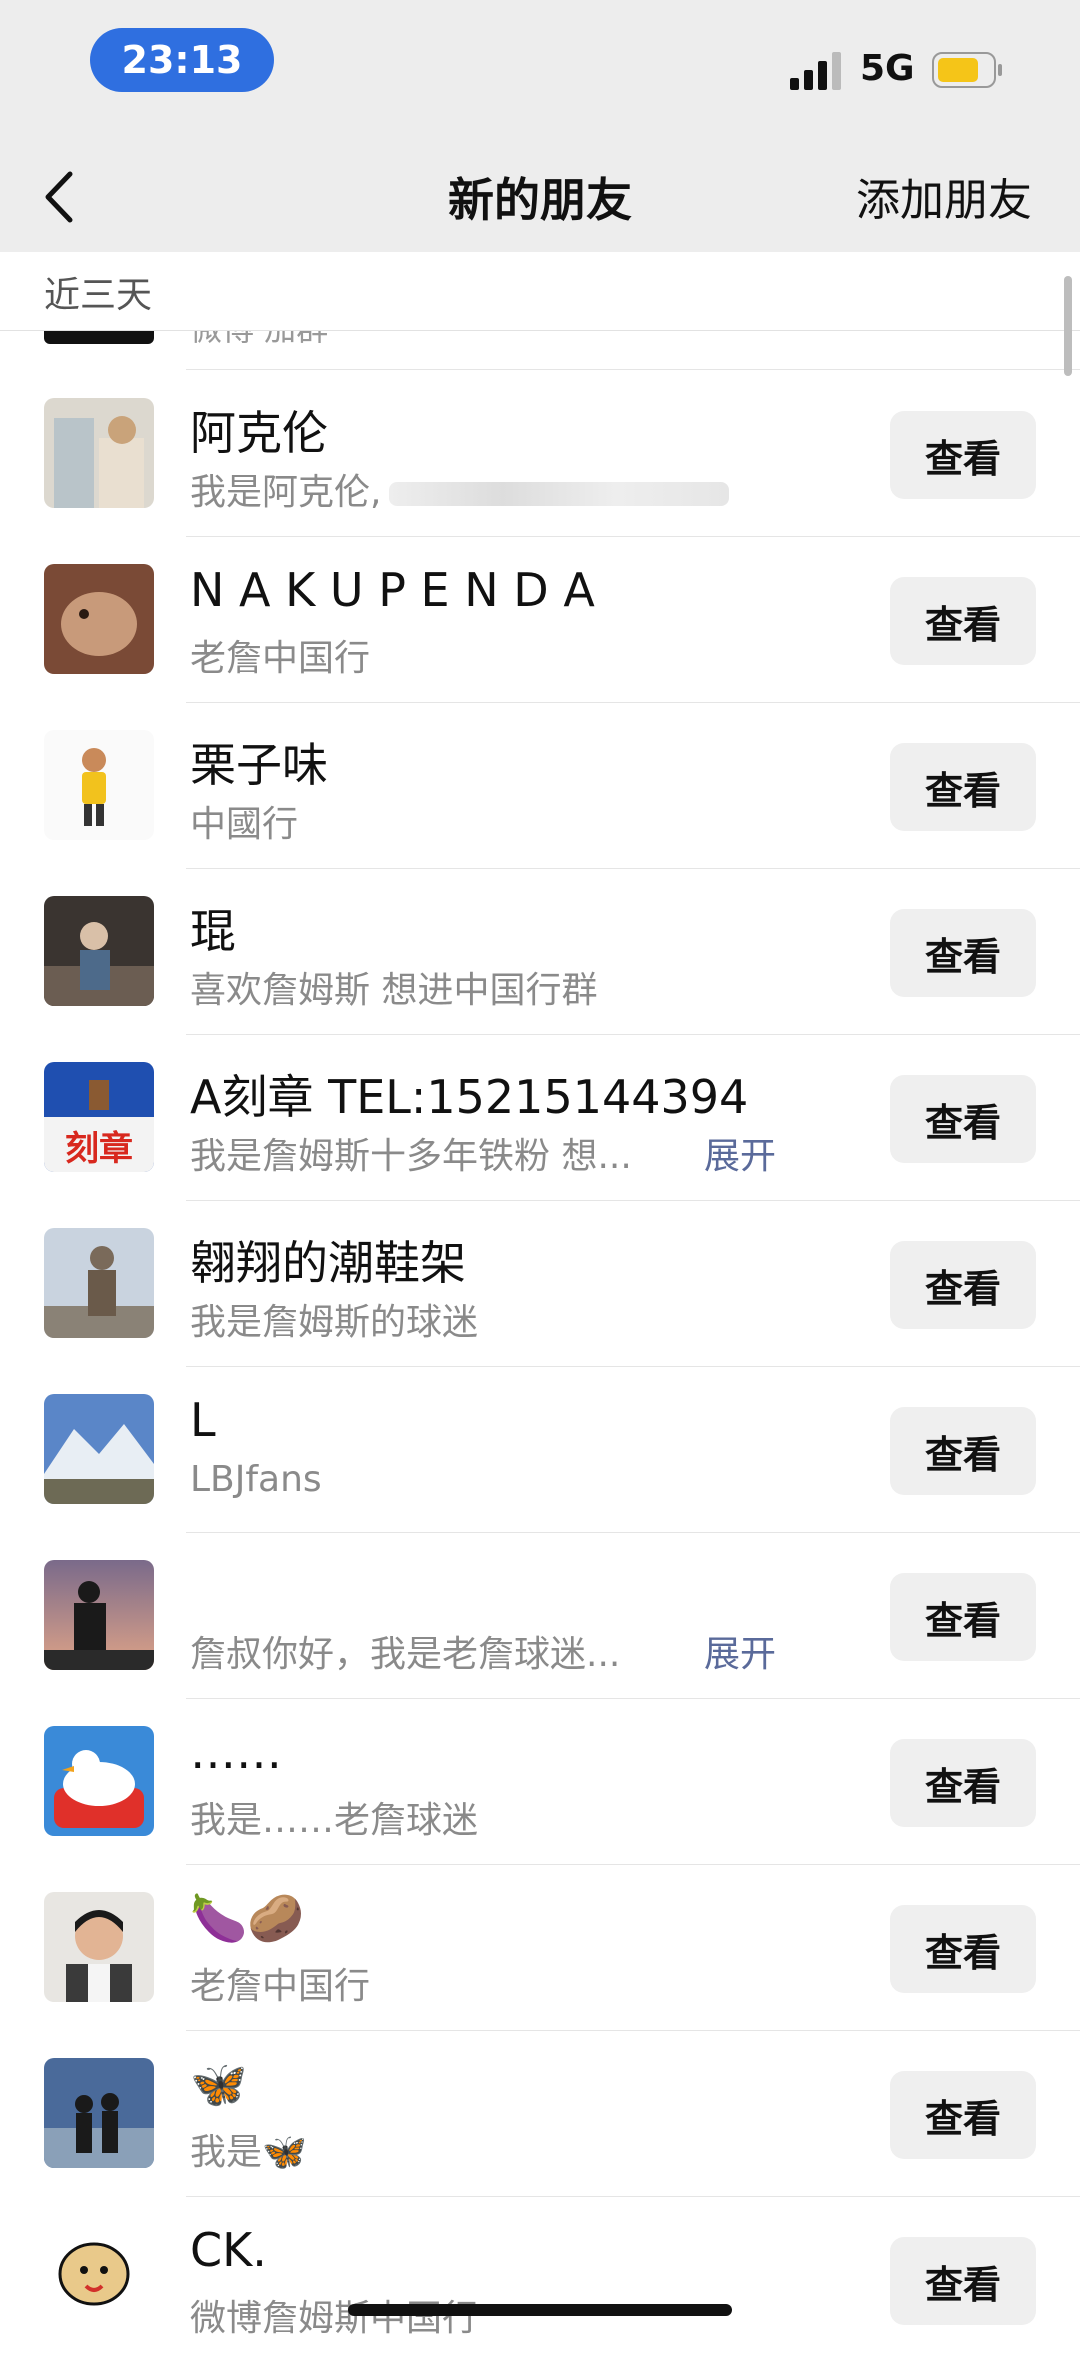 The image size is (1080, 2363). Describe the element at coordinates (540, 1616) in the screenshot. I see `list-item: 詹叔你好，我是老詹球迷... 展开 查看` at that location.